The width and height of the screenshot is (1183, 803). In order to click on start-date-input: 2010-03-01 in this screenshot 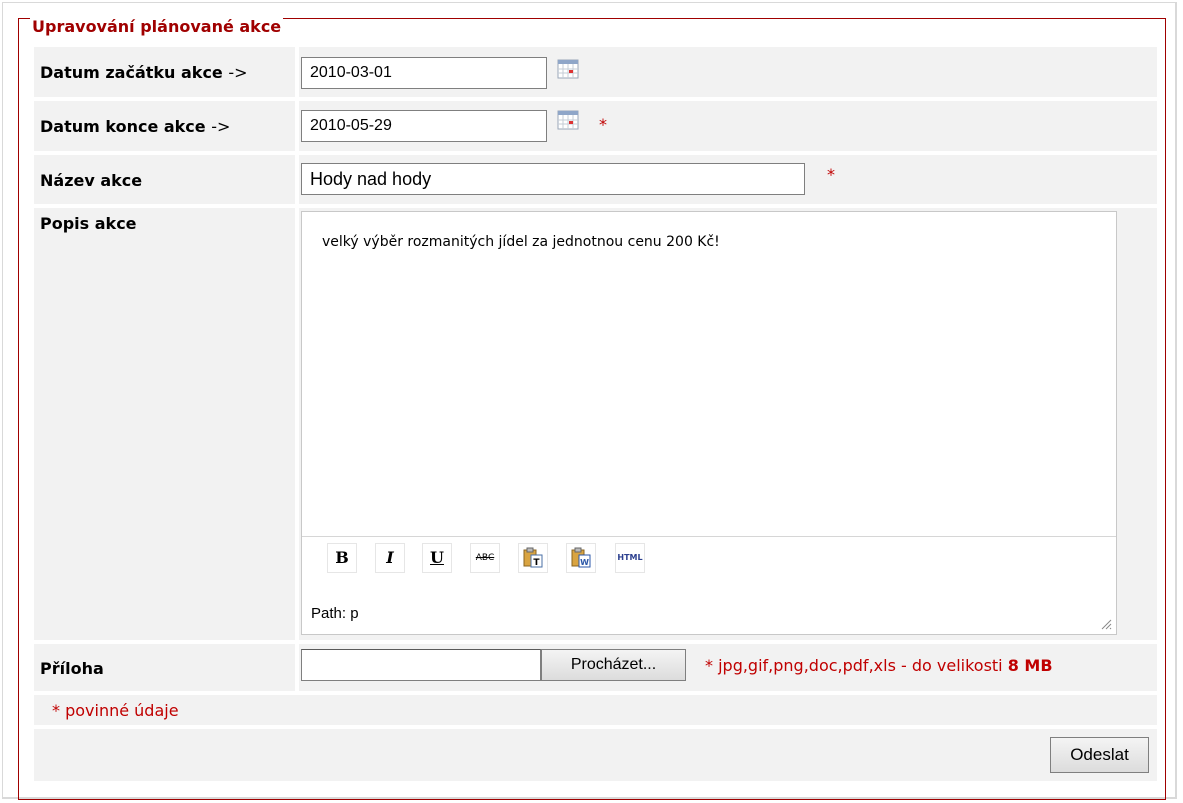, I will do `click(424, 73)`.